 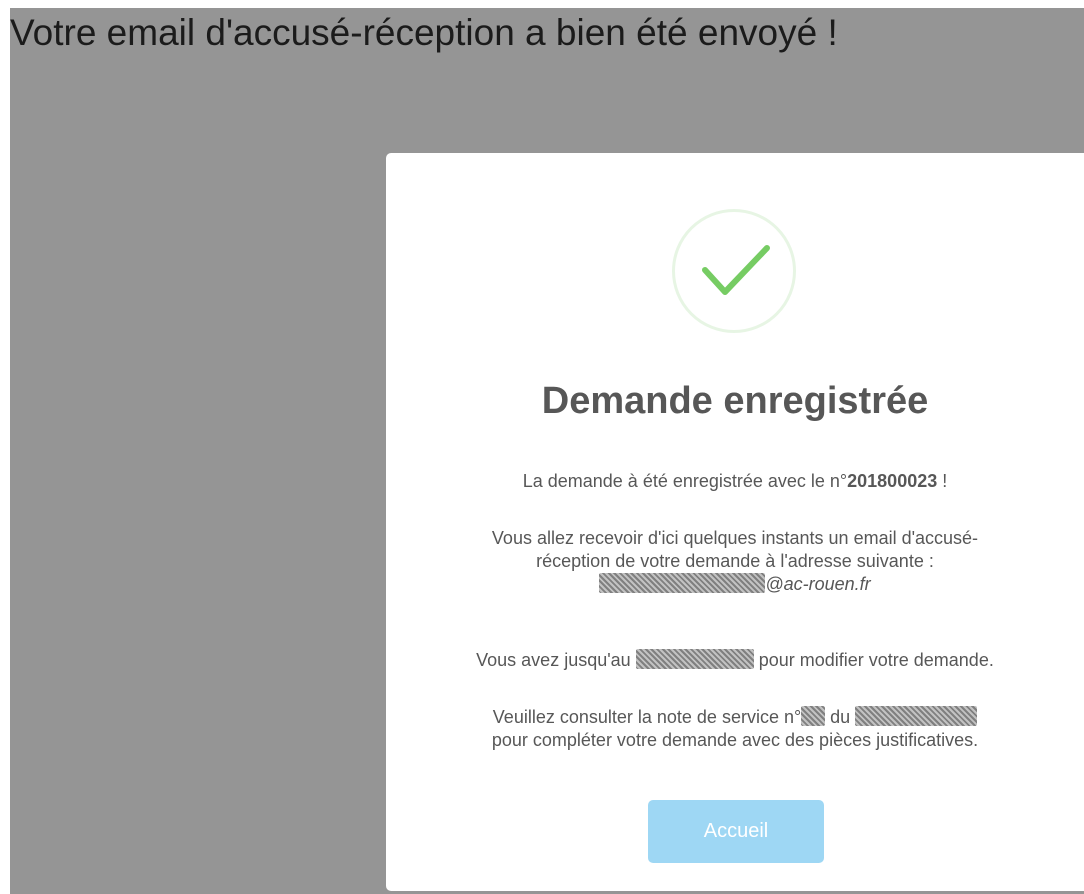 I want to click on dialog-title: Demande enregistrée, so click(x=735, y=401).